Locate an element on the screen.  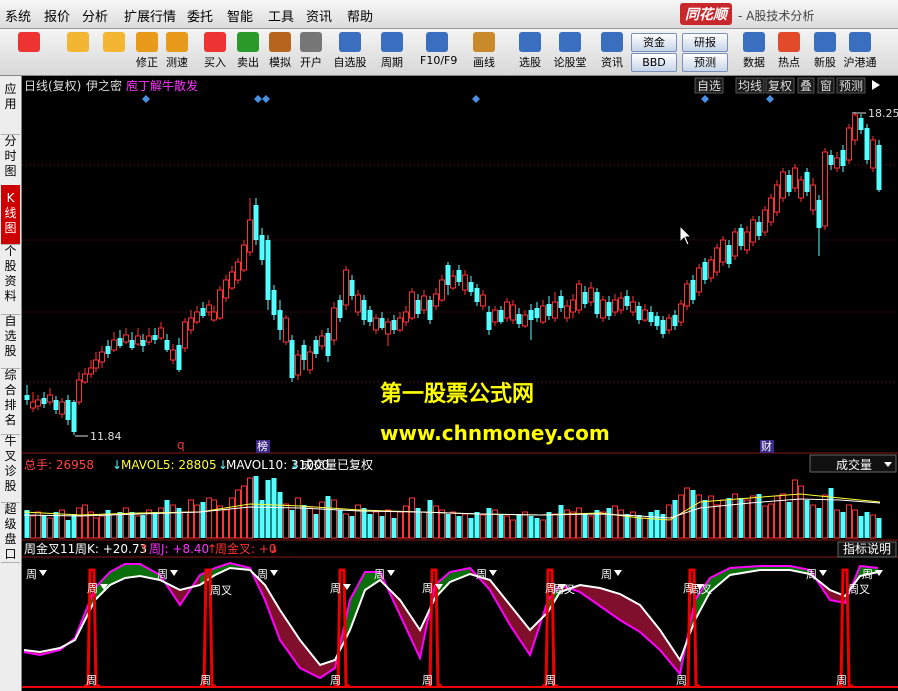
sidebar-tab: 超级盘口 is located at coordinates (10, 529).